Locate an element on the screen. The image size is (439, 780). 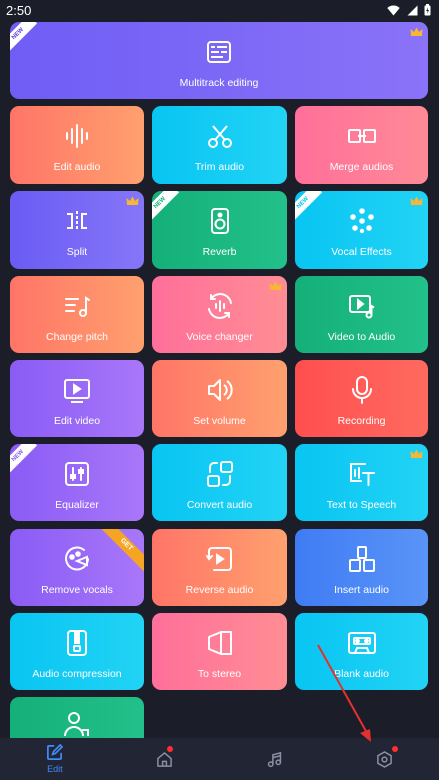
play-box-icon is located at coordinates (77, 390).